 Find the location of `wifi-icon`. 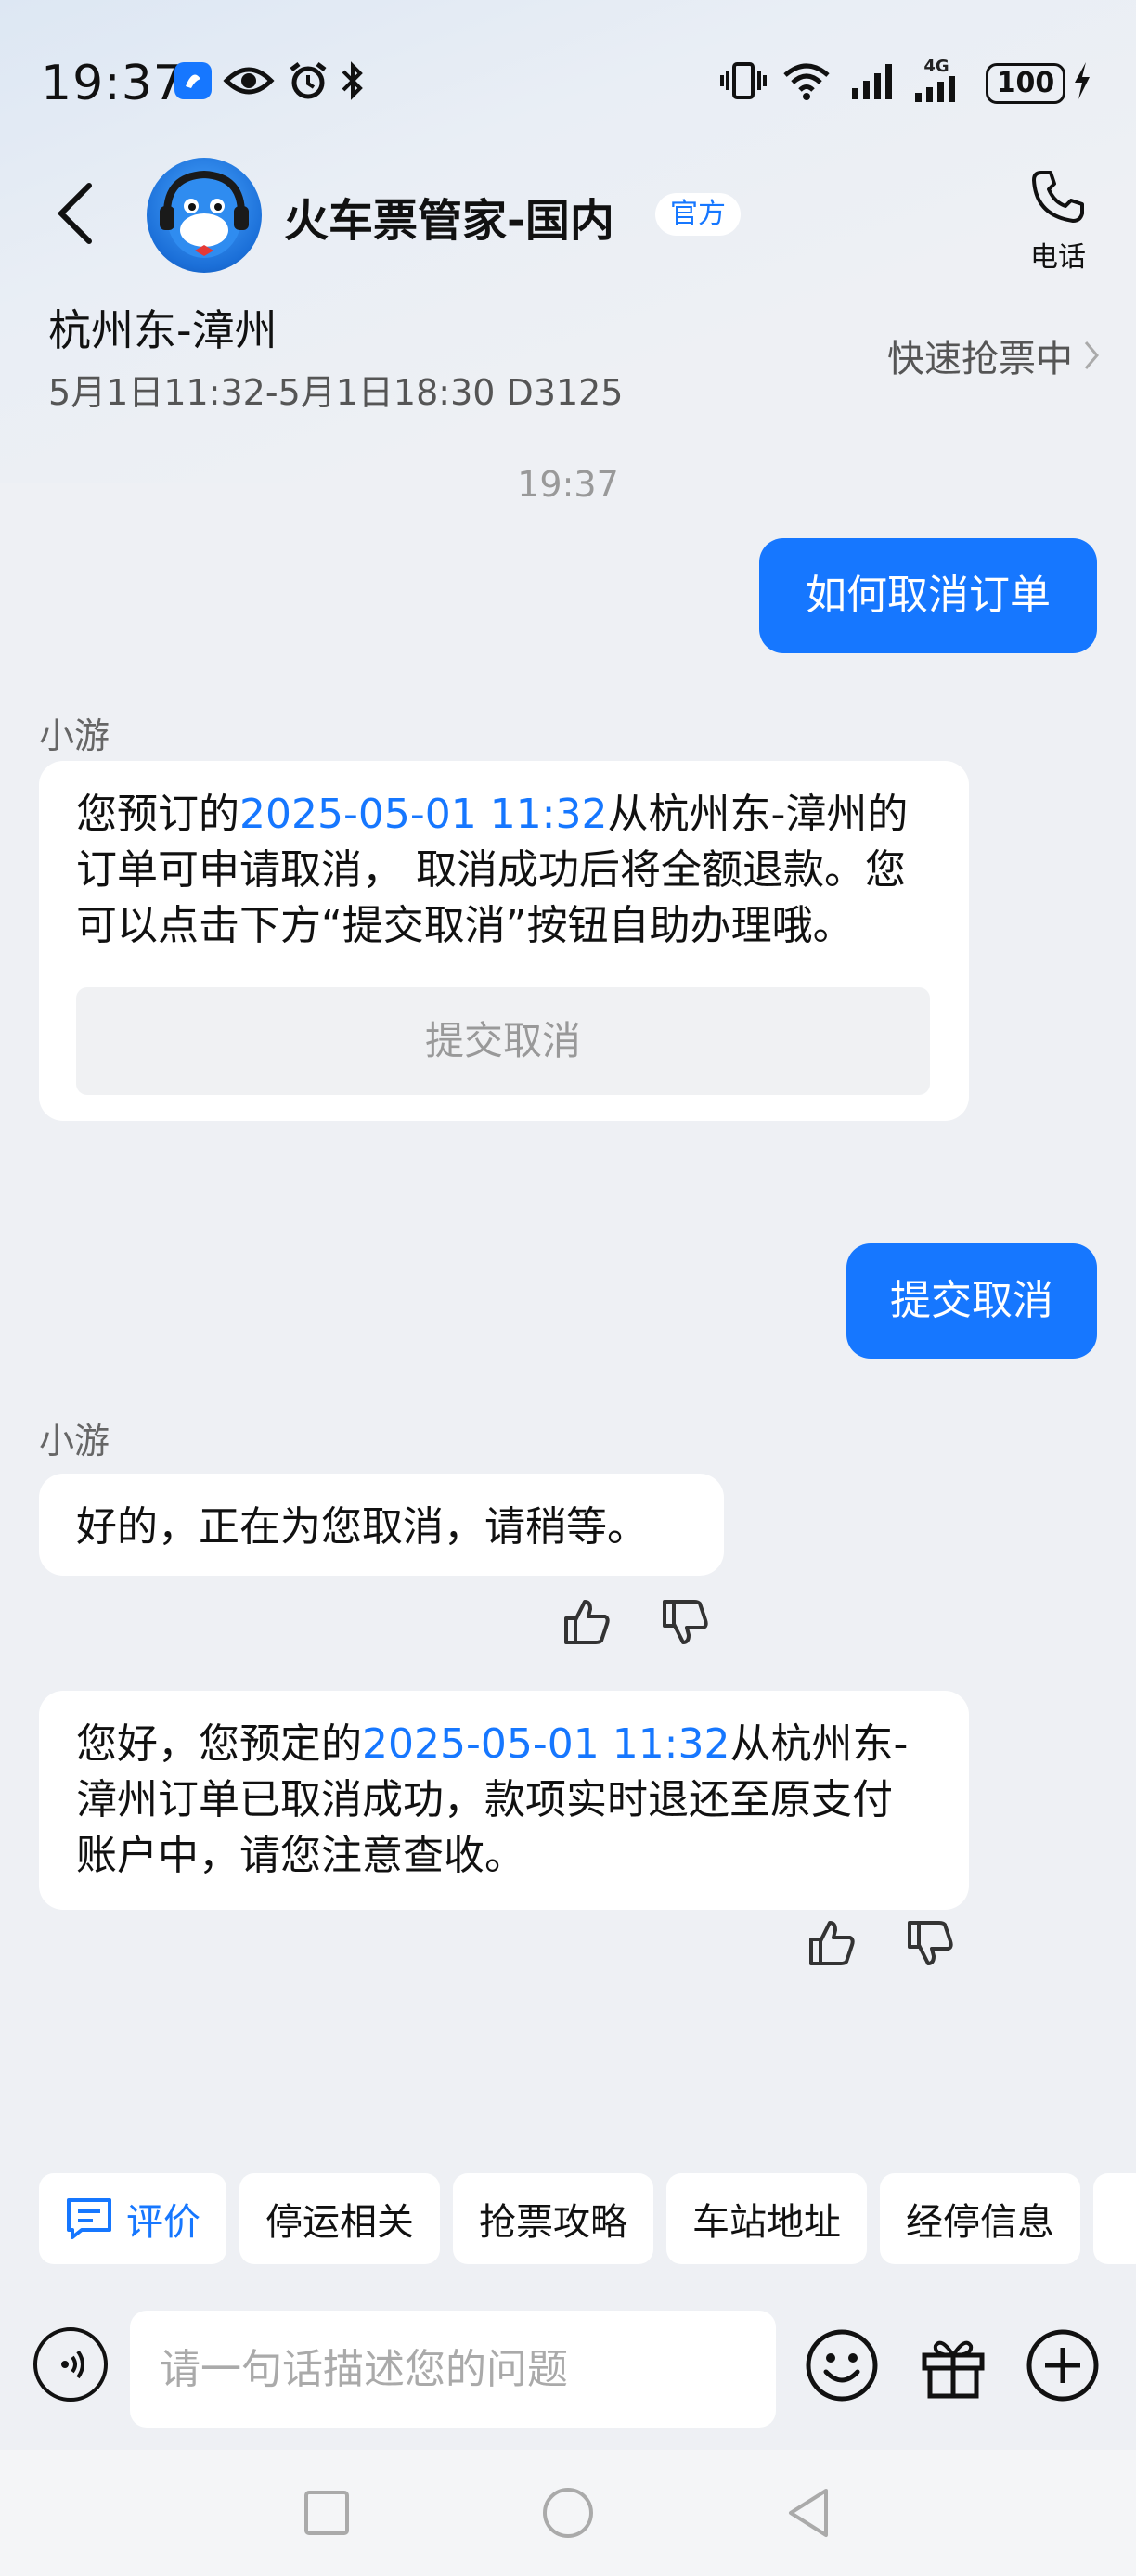

wifi-icon is located at coordinates (806, 81).